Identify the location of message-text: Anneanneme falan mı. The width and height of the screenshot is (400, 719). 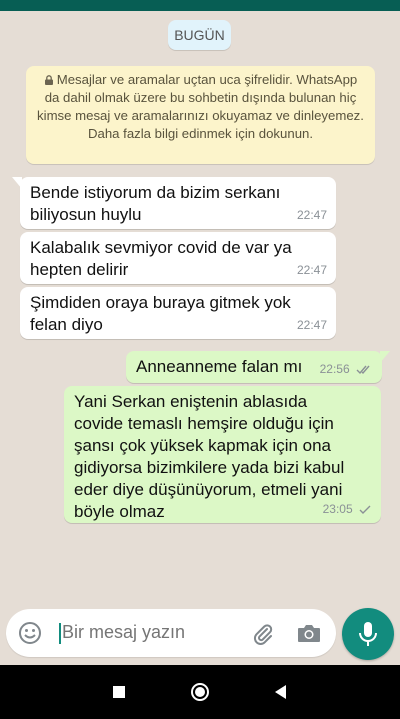
(219, 366).